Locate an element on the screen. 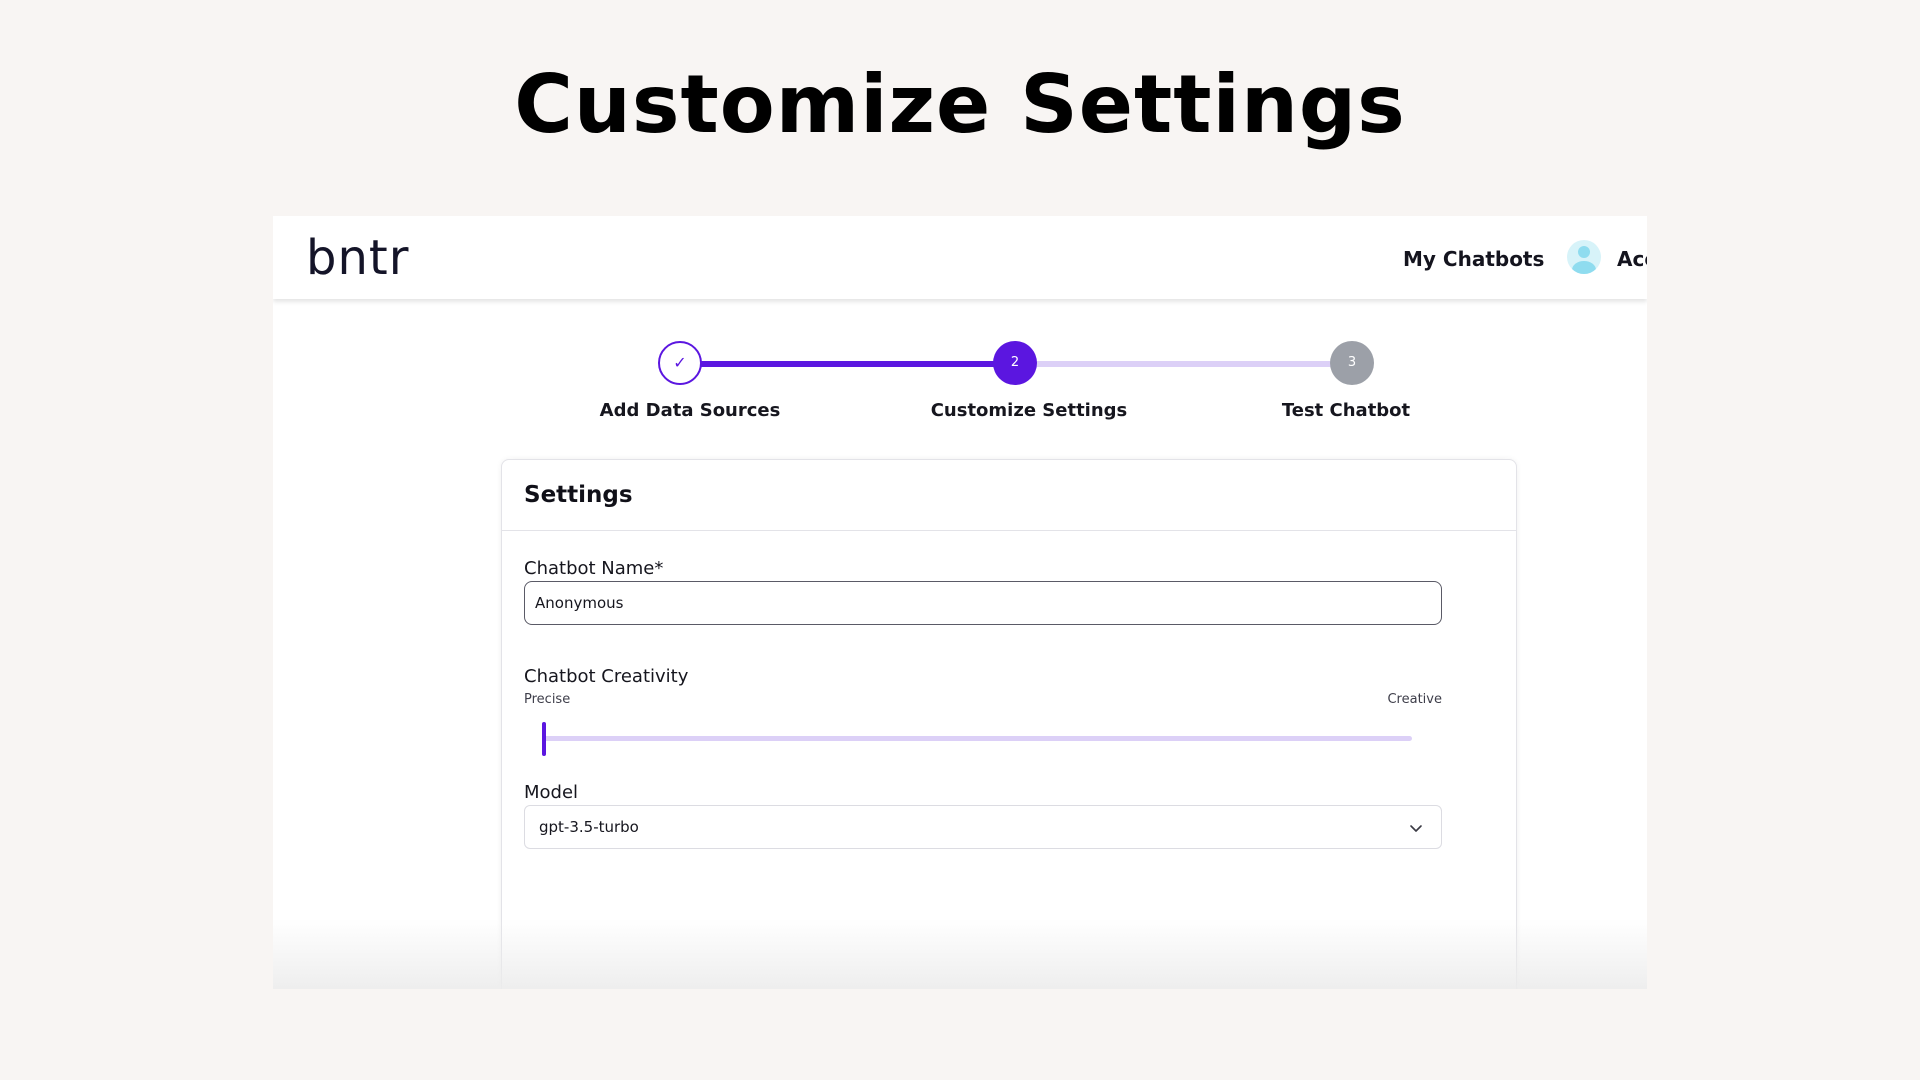 This screenshot has height=1080, width=1920. model-select-value: gpt-3.5-turbo is located at coordinates (589, 827).